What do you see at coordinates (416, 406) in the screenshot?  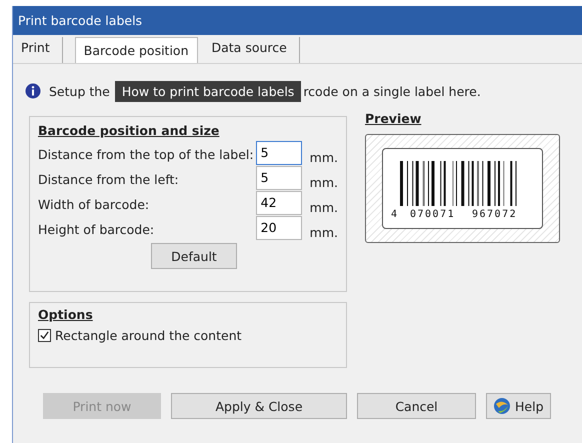 I see `dialog-button: Cancel` at bounding box center [416, 406].